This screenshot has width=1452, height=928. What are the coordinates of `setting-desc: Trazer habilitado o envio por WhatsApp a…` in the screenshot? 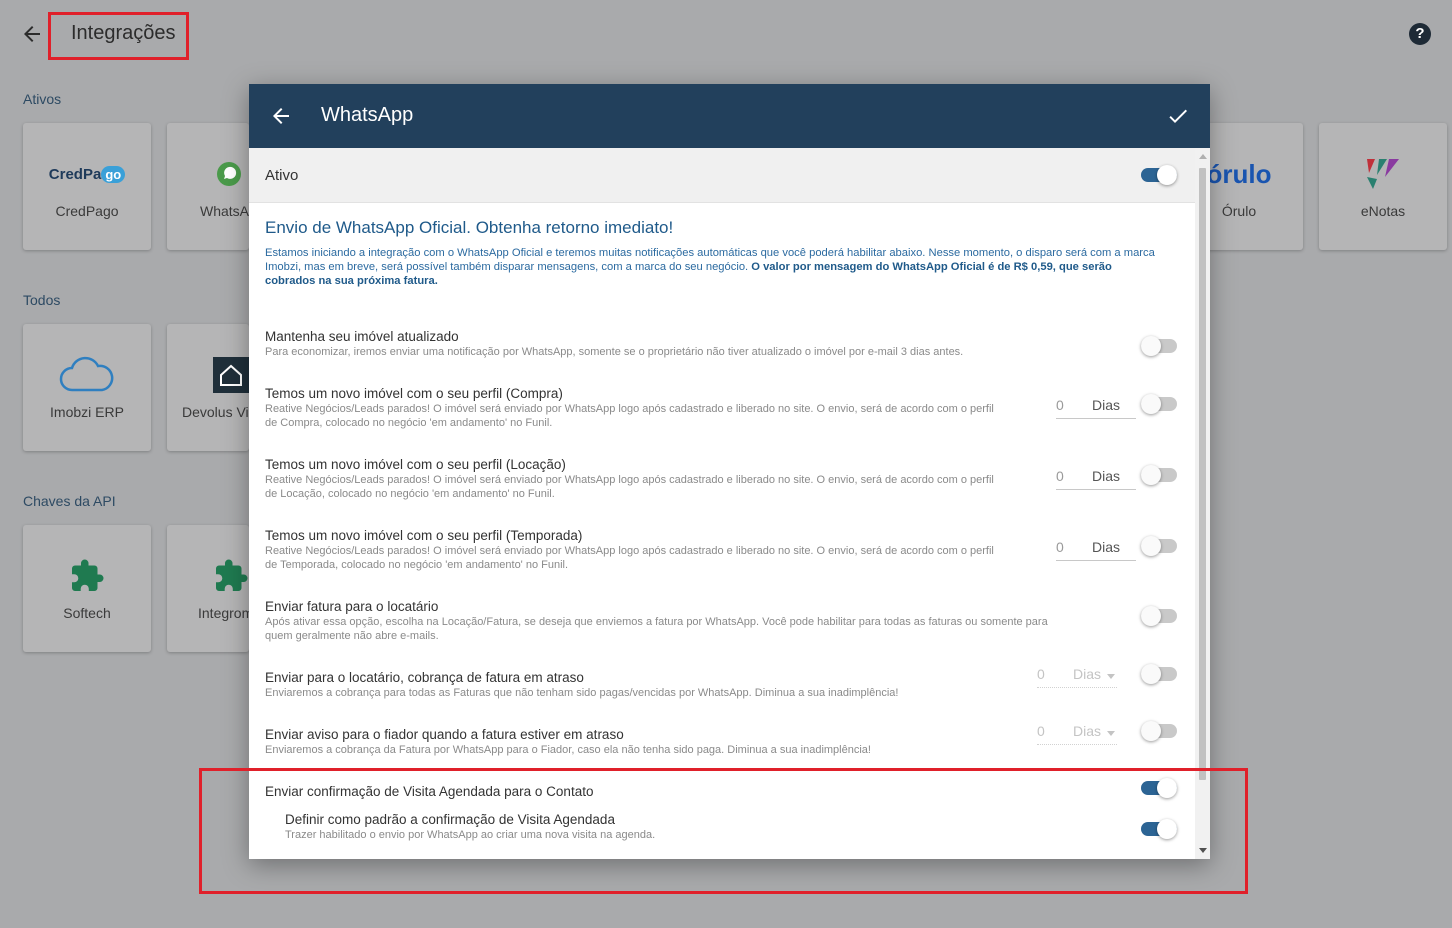 It's located at (470, 835).